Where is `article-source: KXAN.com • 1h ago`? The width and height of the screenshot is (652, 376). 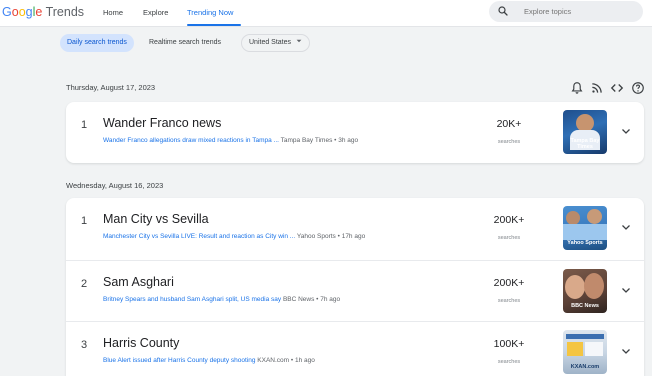 article-source: KXAN.com • 1h ago is located at coordinates (286, 360).